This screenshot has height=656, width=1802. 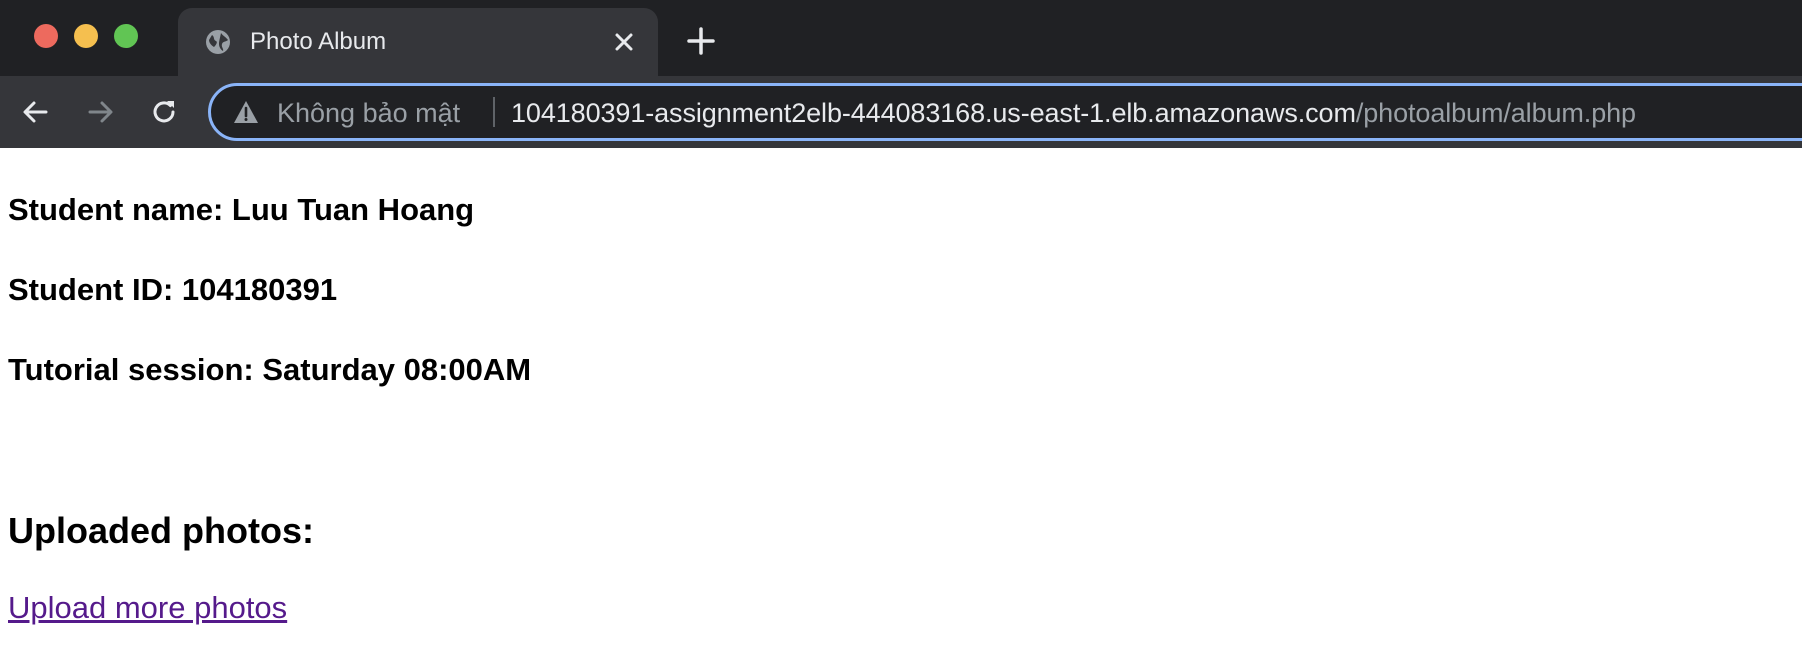 I want to click on address-bar-divider, so click(x=494, y=112).